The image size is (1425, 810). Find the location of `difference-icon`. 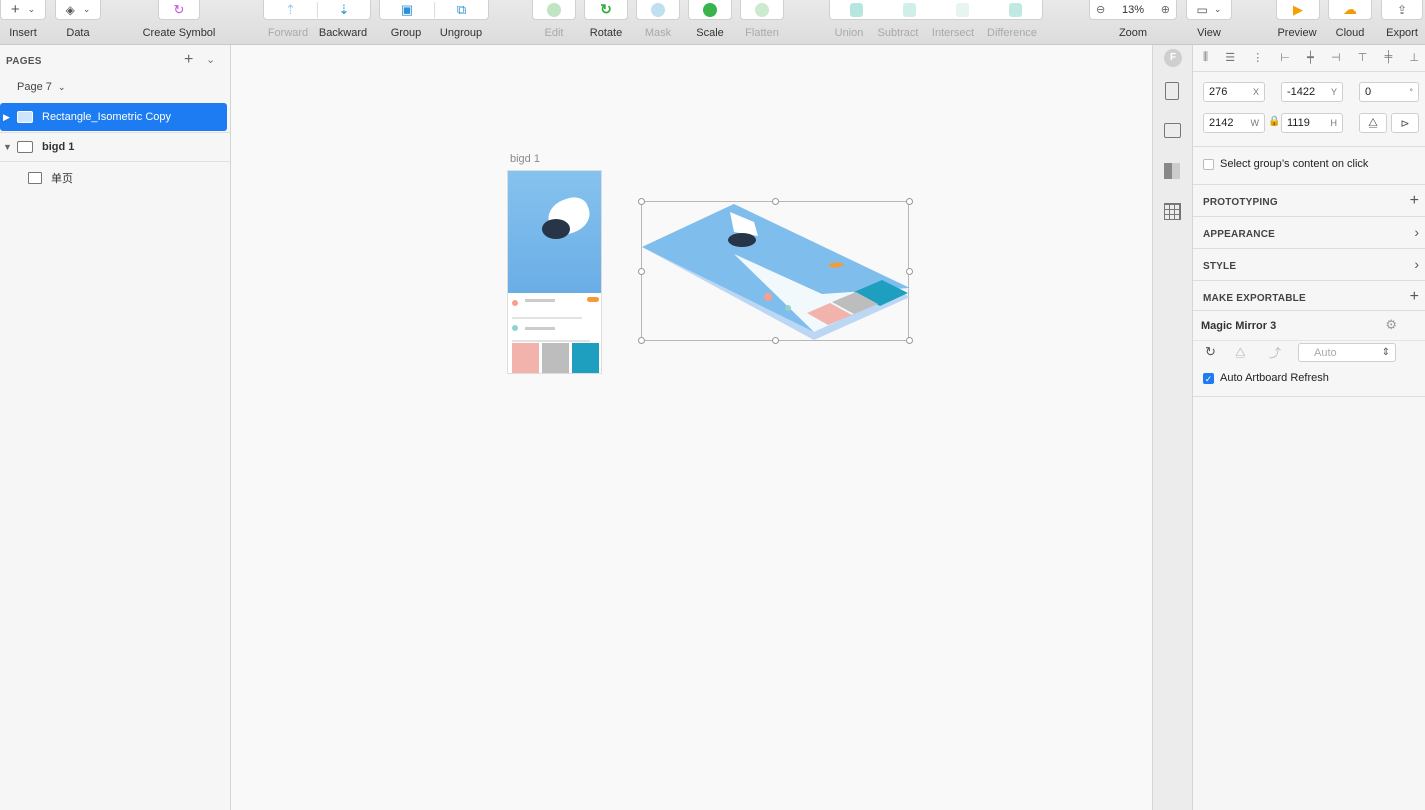

difference-icon is located at coordinates (1015, 9).